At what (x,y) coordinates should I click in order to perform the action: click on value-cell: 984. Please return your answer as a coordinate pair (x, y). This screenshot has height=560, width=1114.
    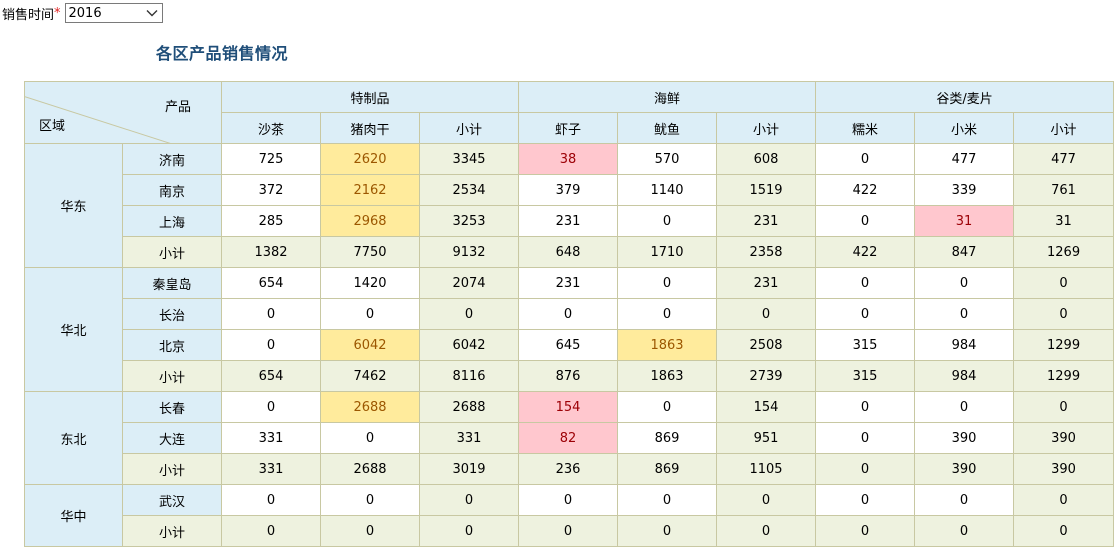
    Looking at the image, I should click on (964, 345).